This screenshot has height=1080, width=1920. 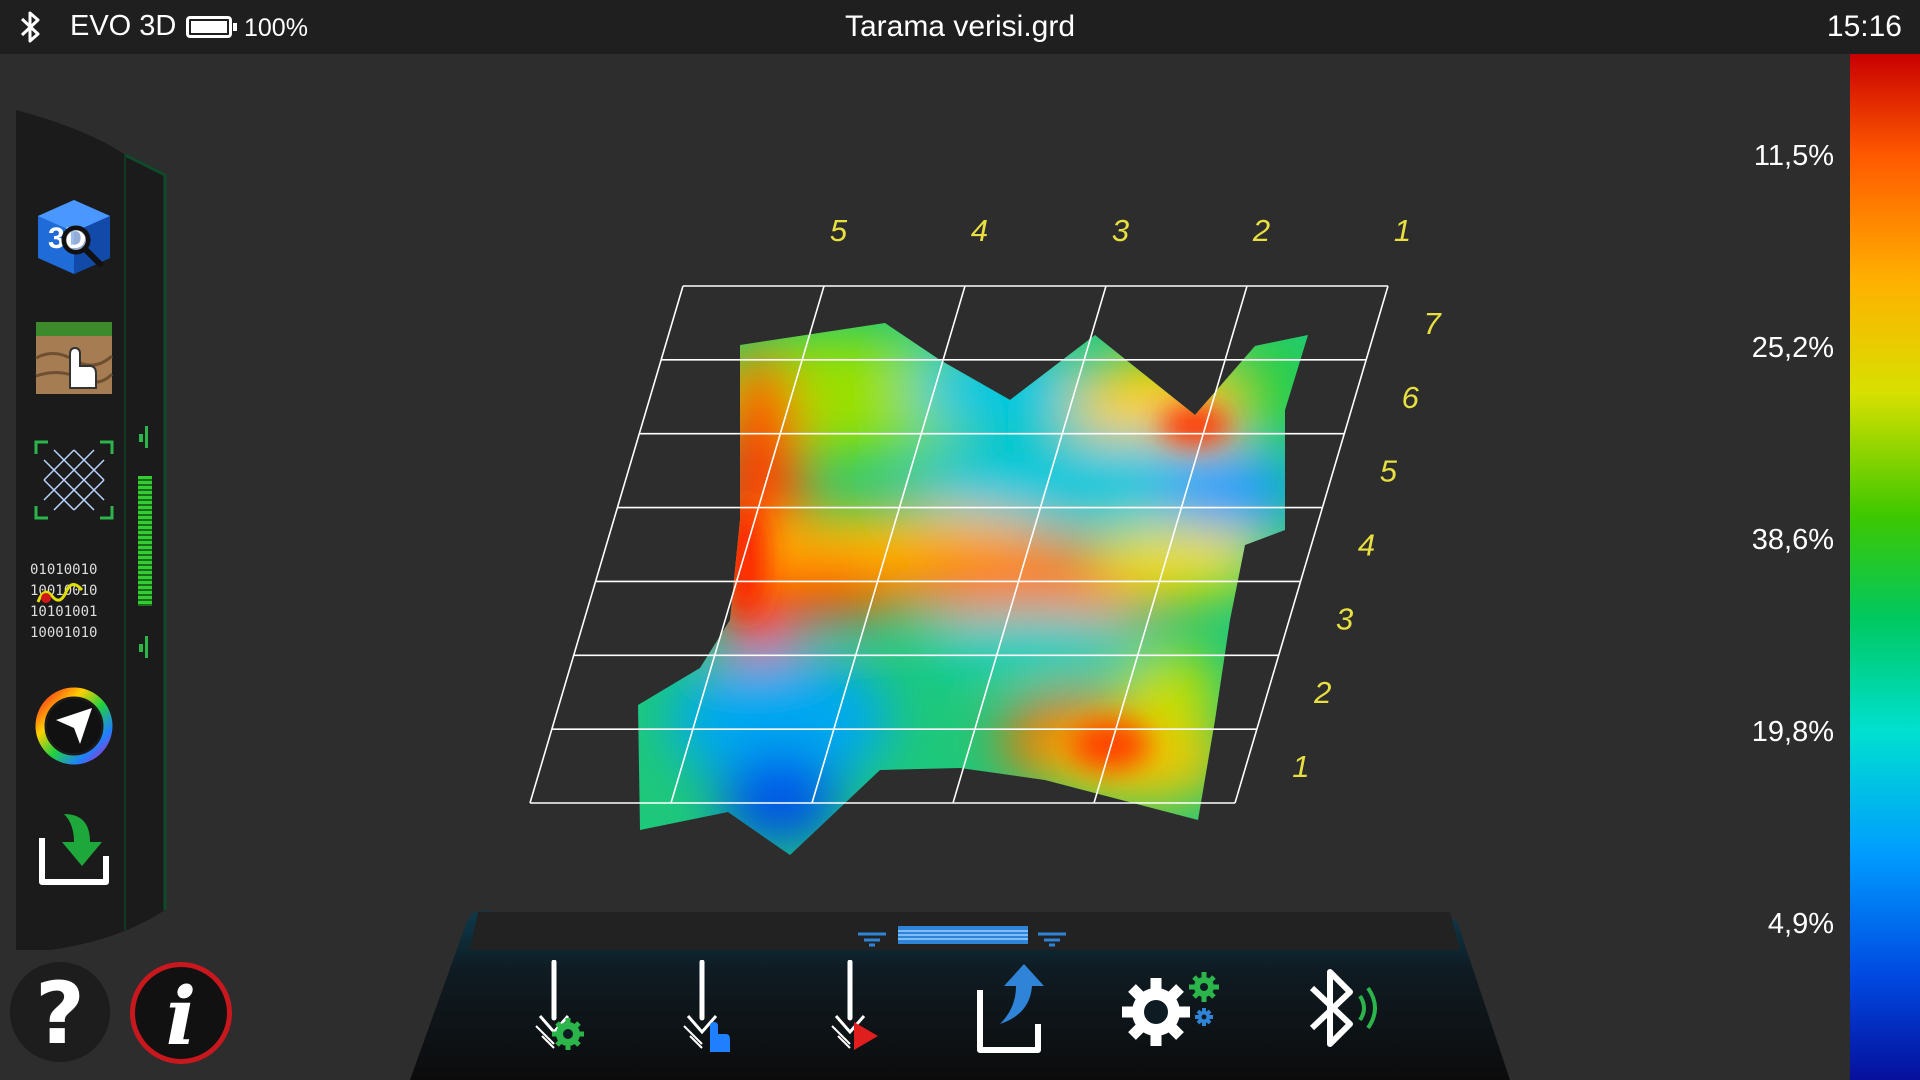 I want to click on settings-icon, so click(x=1170, y=1009).